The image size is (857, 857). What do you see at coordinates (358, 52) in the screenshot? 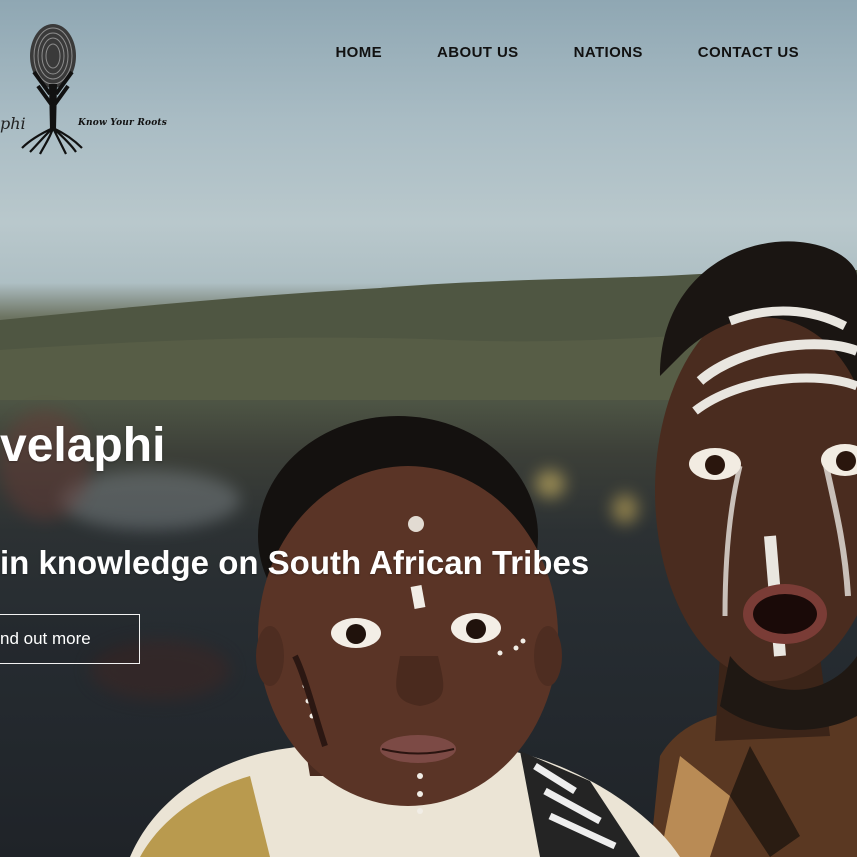
I see `nav-home-link: HOME` at bounding box center [358, 52].